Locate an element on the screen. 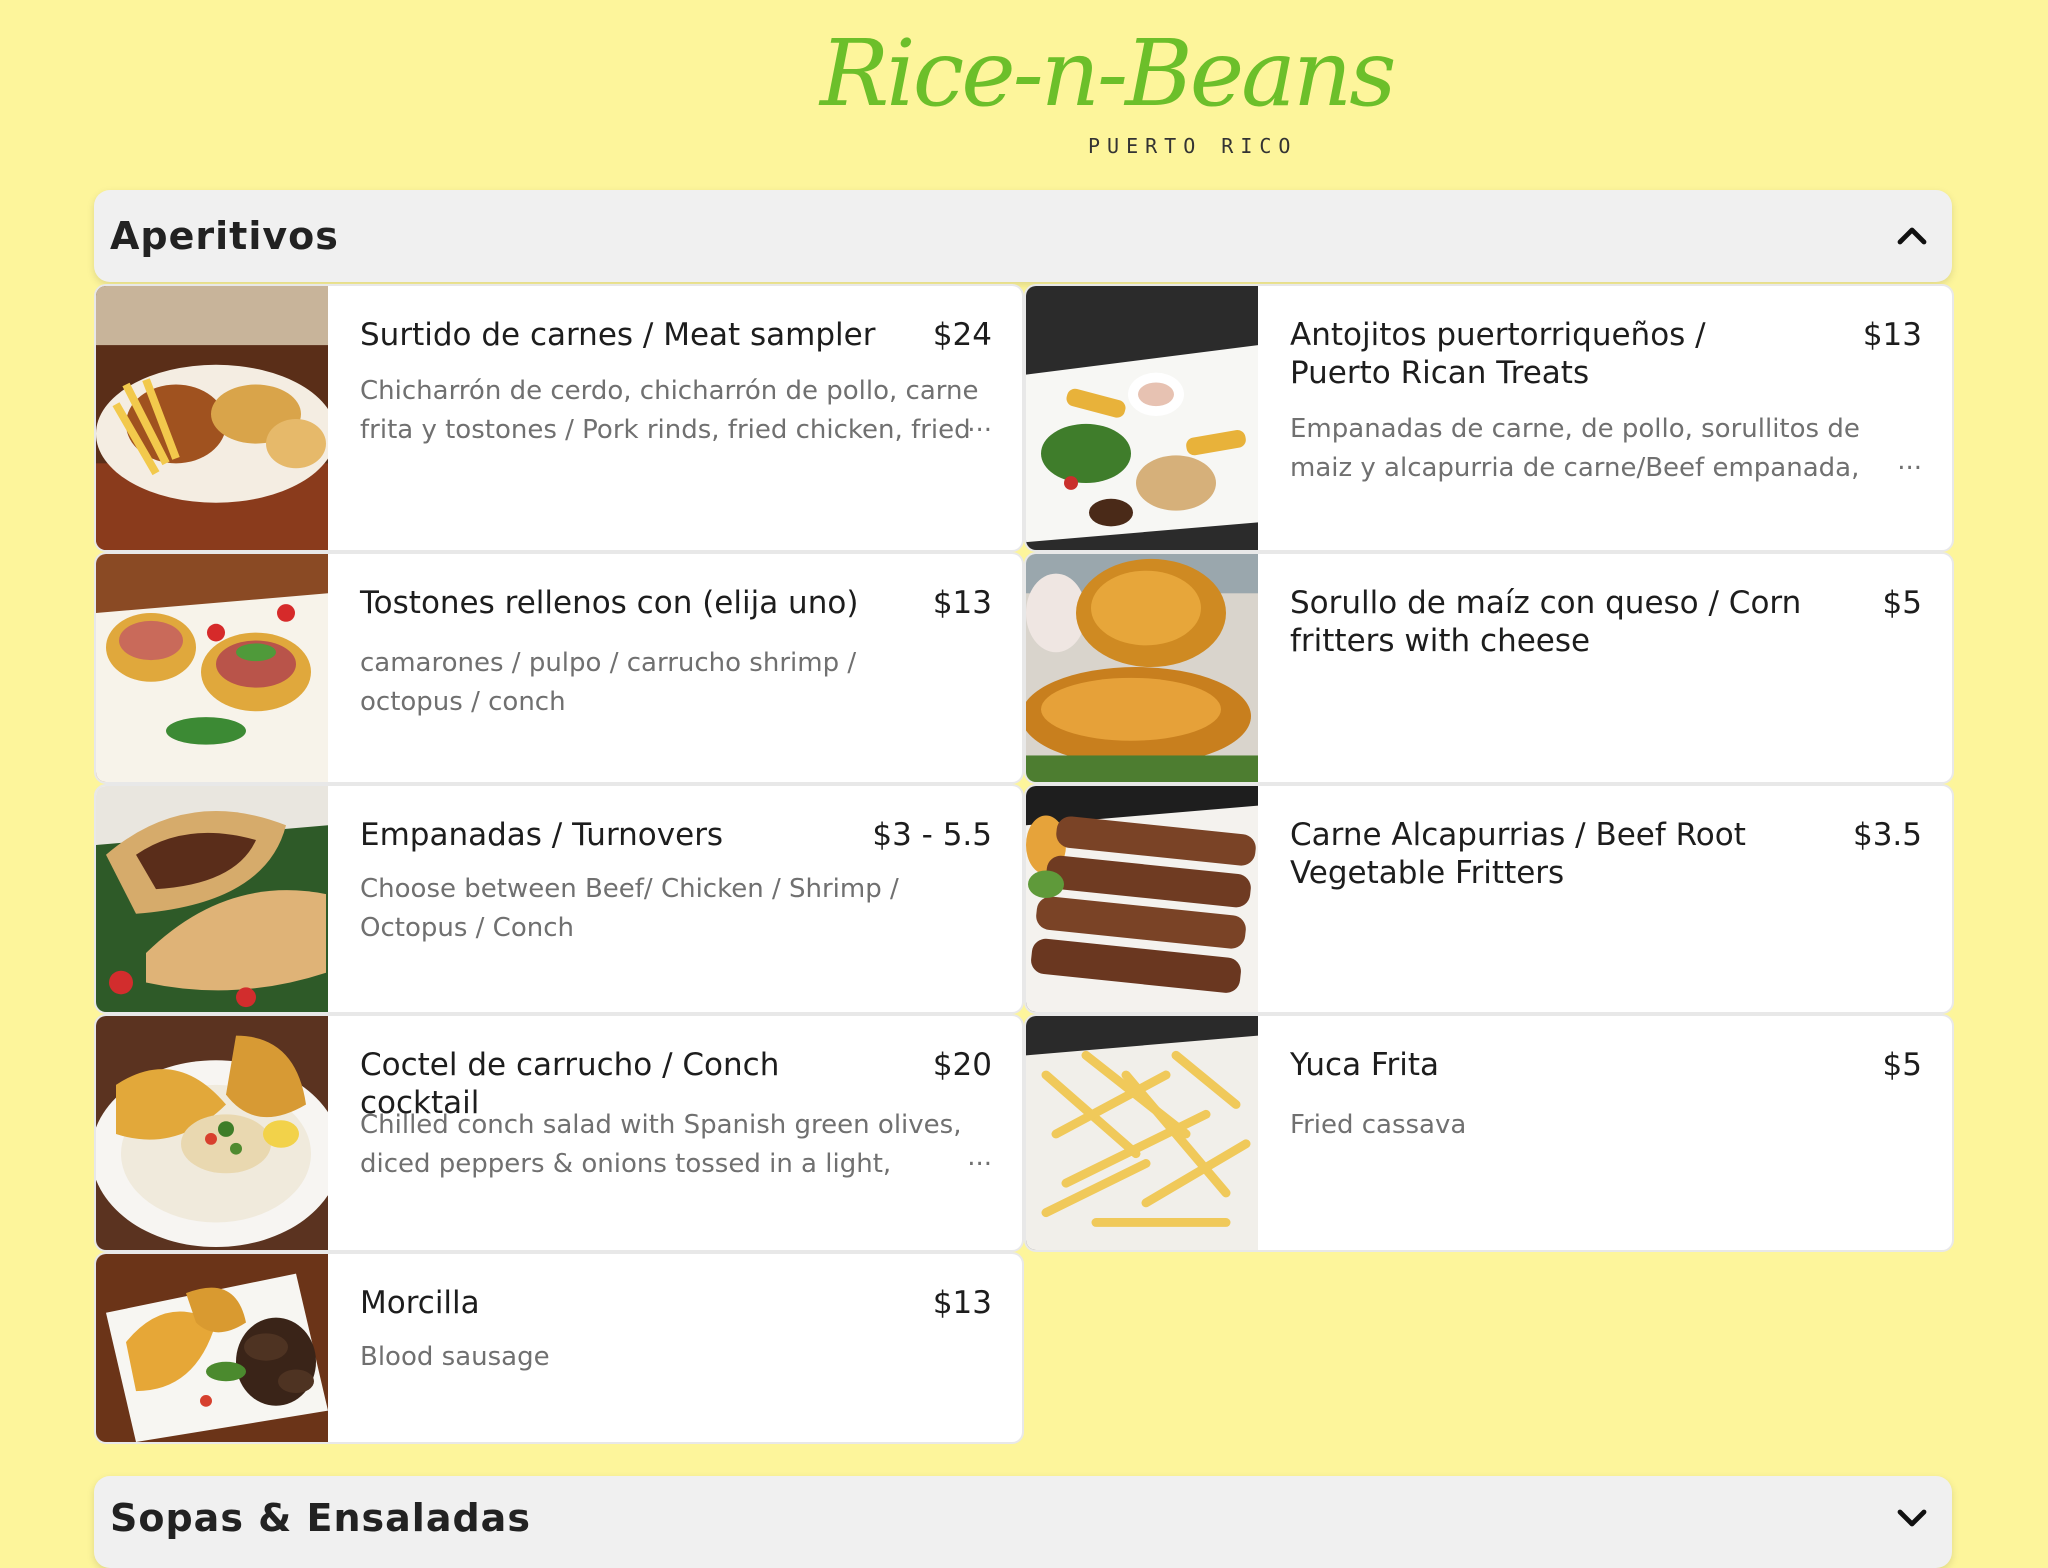 The width and height of the screenshot is (2048, 1568). section-header-sopas-ensaladas: Sopas & Ensaladas is located at coordinates (1023, 1522).